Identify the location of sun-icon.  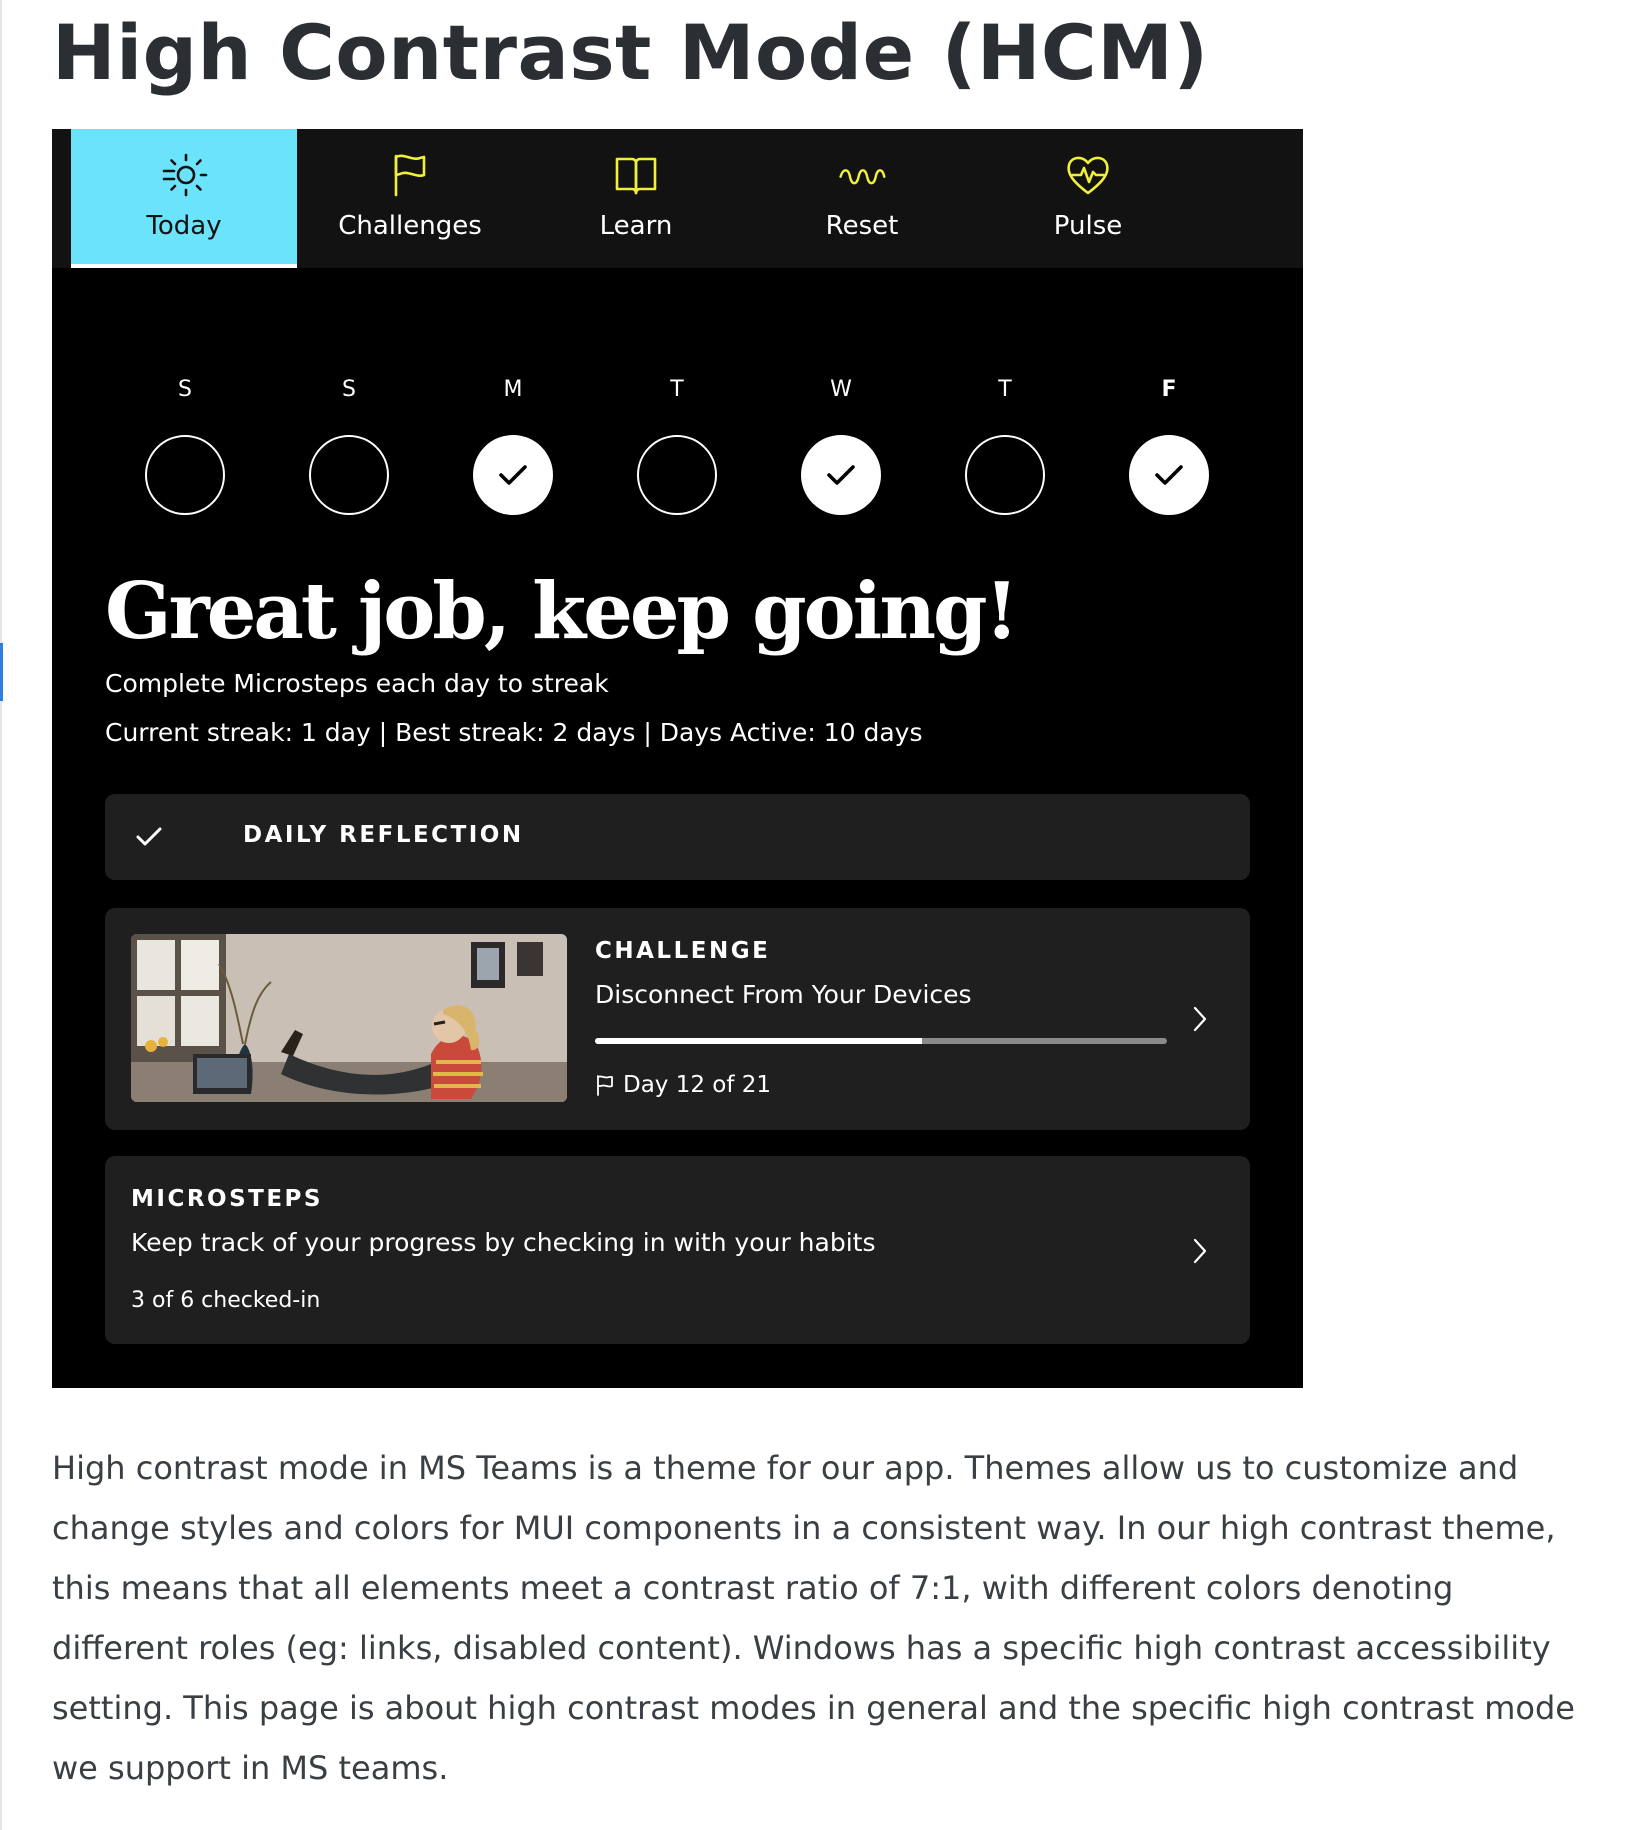
(185, 175).